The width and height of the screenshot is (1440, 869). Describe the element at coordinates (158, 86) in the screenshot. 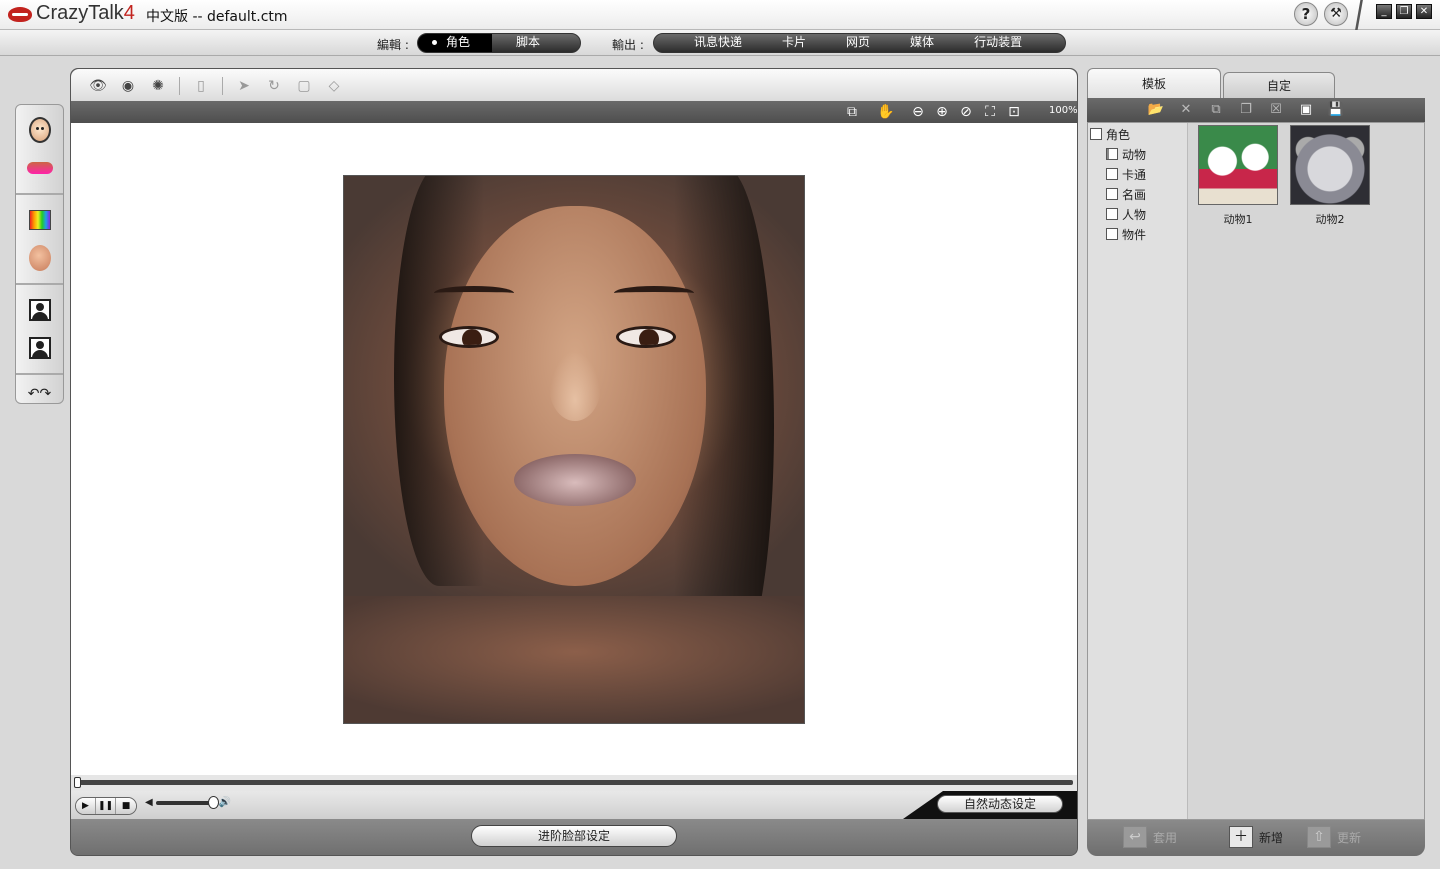

I see `eye-lashes-icon: ✺` at that location.